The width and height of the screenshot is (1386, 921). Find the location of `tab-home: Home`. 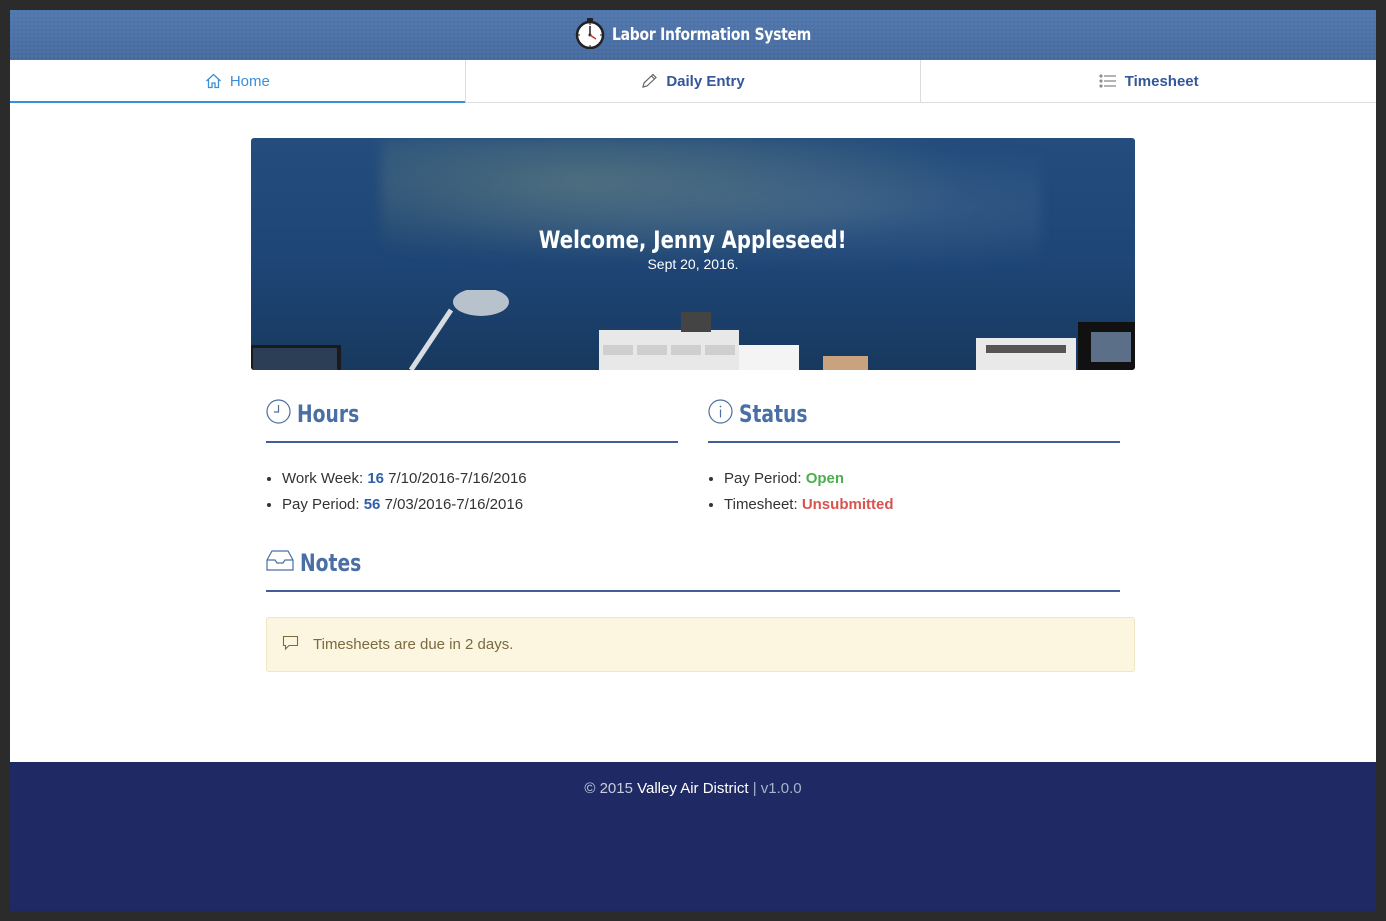

tab-home: Home is located at coordinates (238, 81).